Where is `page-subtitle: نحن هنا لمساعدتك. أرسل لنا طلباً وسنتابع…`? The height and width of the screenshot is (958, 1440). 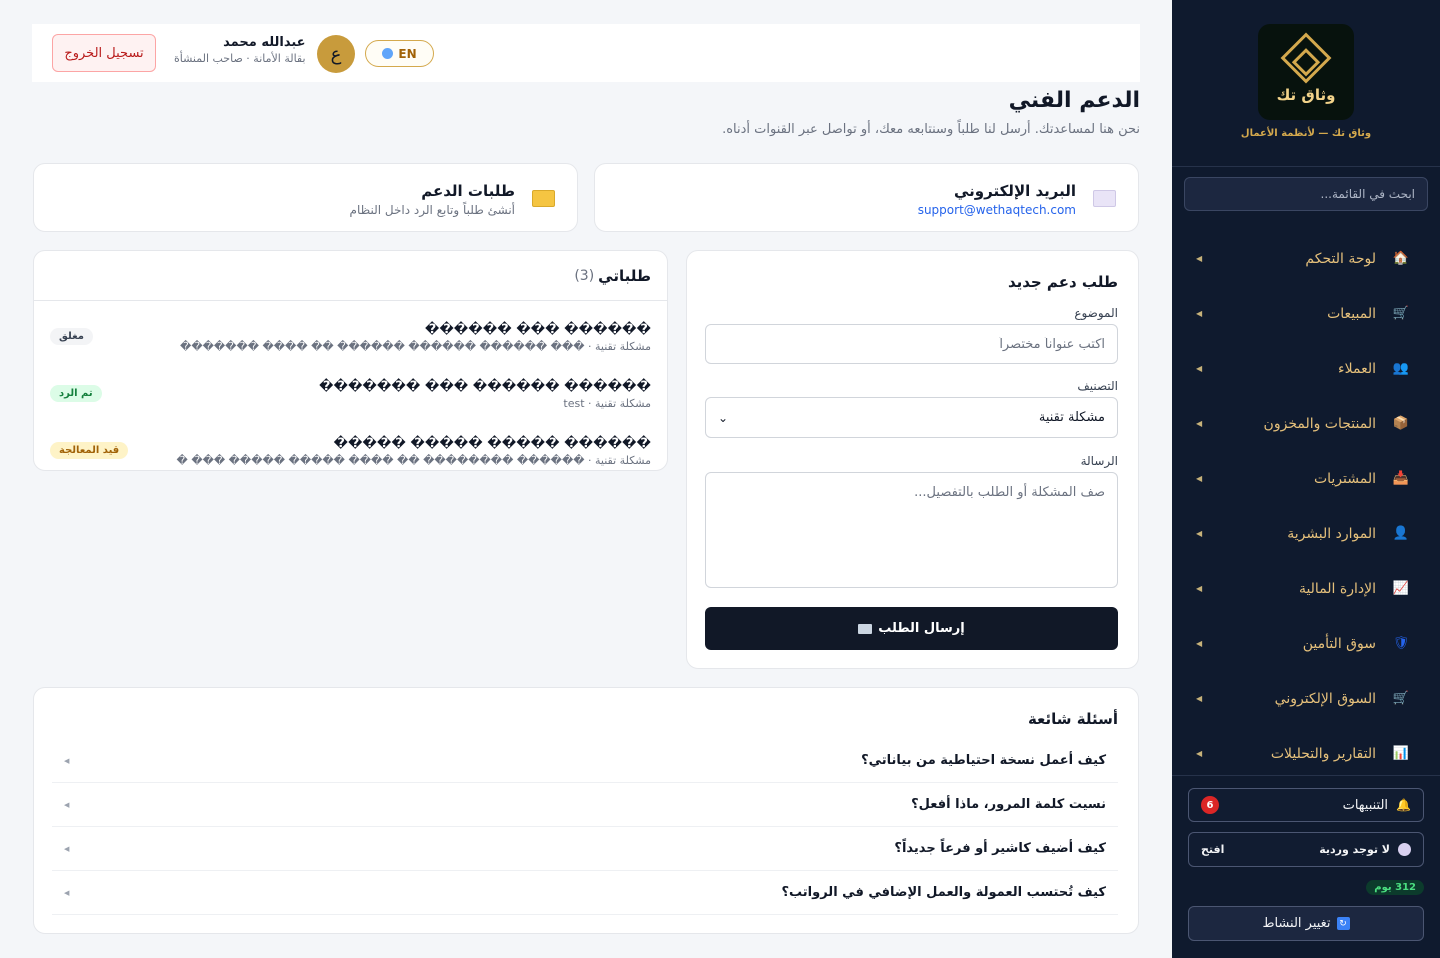 page-subtitle: نحن هنا لمساعدتك. أرسل لنا طلباً وسنتابع… is located at coordinates (931, 129).